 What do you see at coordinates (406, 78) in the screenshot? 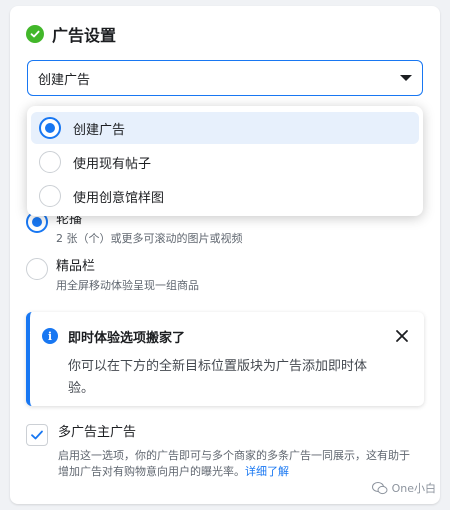
I see `caret-down-icon` at bounding box center [406, 78].